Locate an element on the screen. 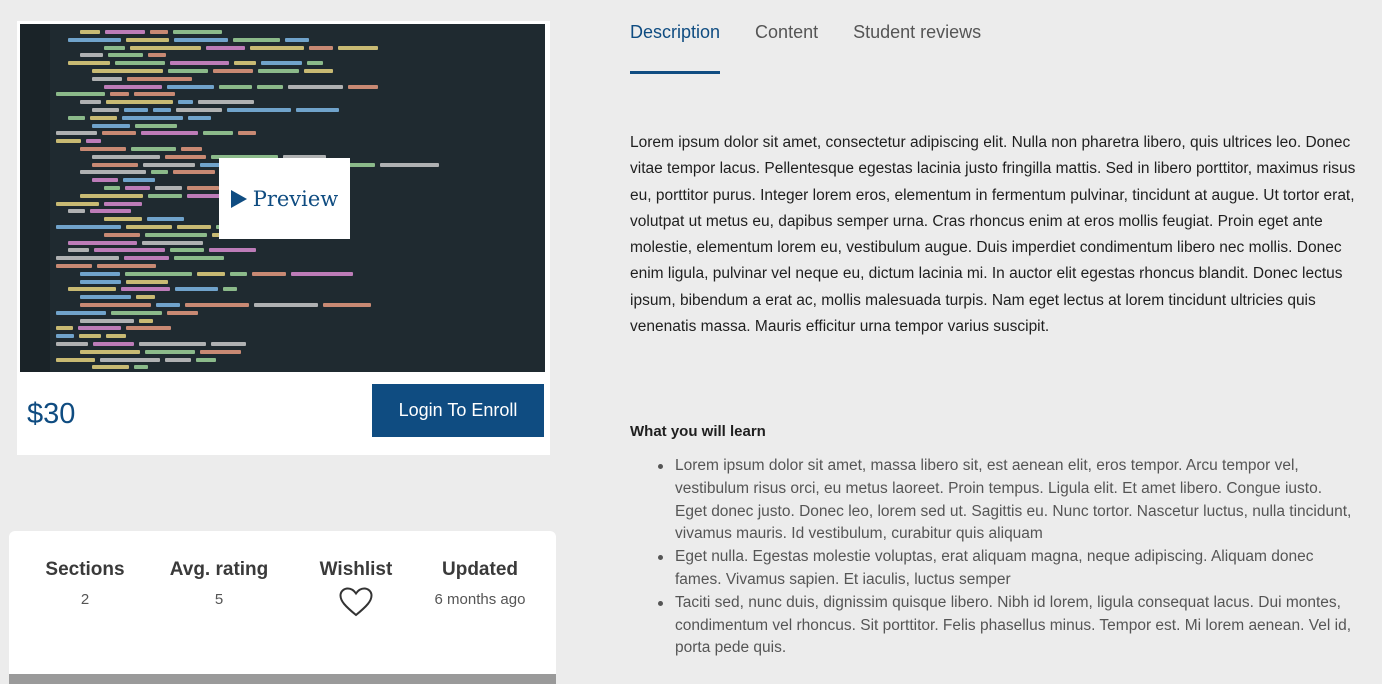 The width and height of the screenshot is (1382, 684). stat-sections: Sections 2 is located at coordinates (85, 583).